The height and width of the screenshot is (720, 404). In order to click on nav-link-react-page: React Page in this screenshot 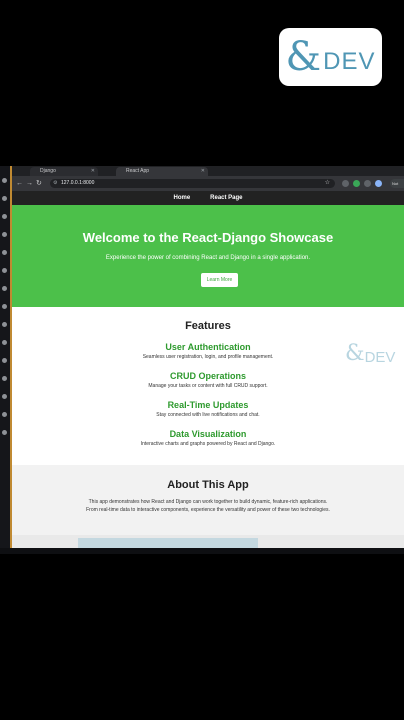, I will do `click(226, 198)`.